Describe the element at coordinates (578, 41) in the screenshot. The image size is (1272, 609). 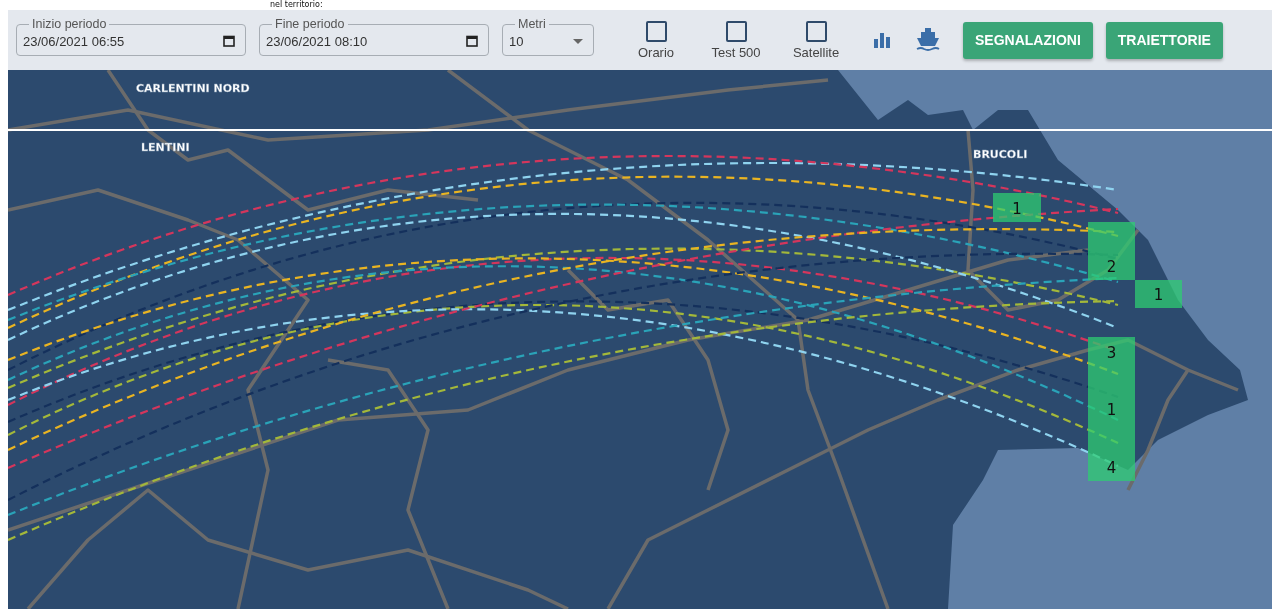
I see `caret-icon` at that location.